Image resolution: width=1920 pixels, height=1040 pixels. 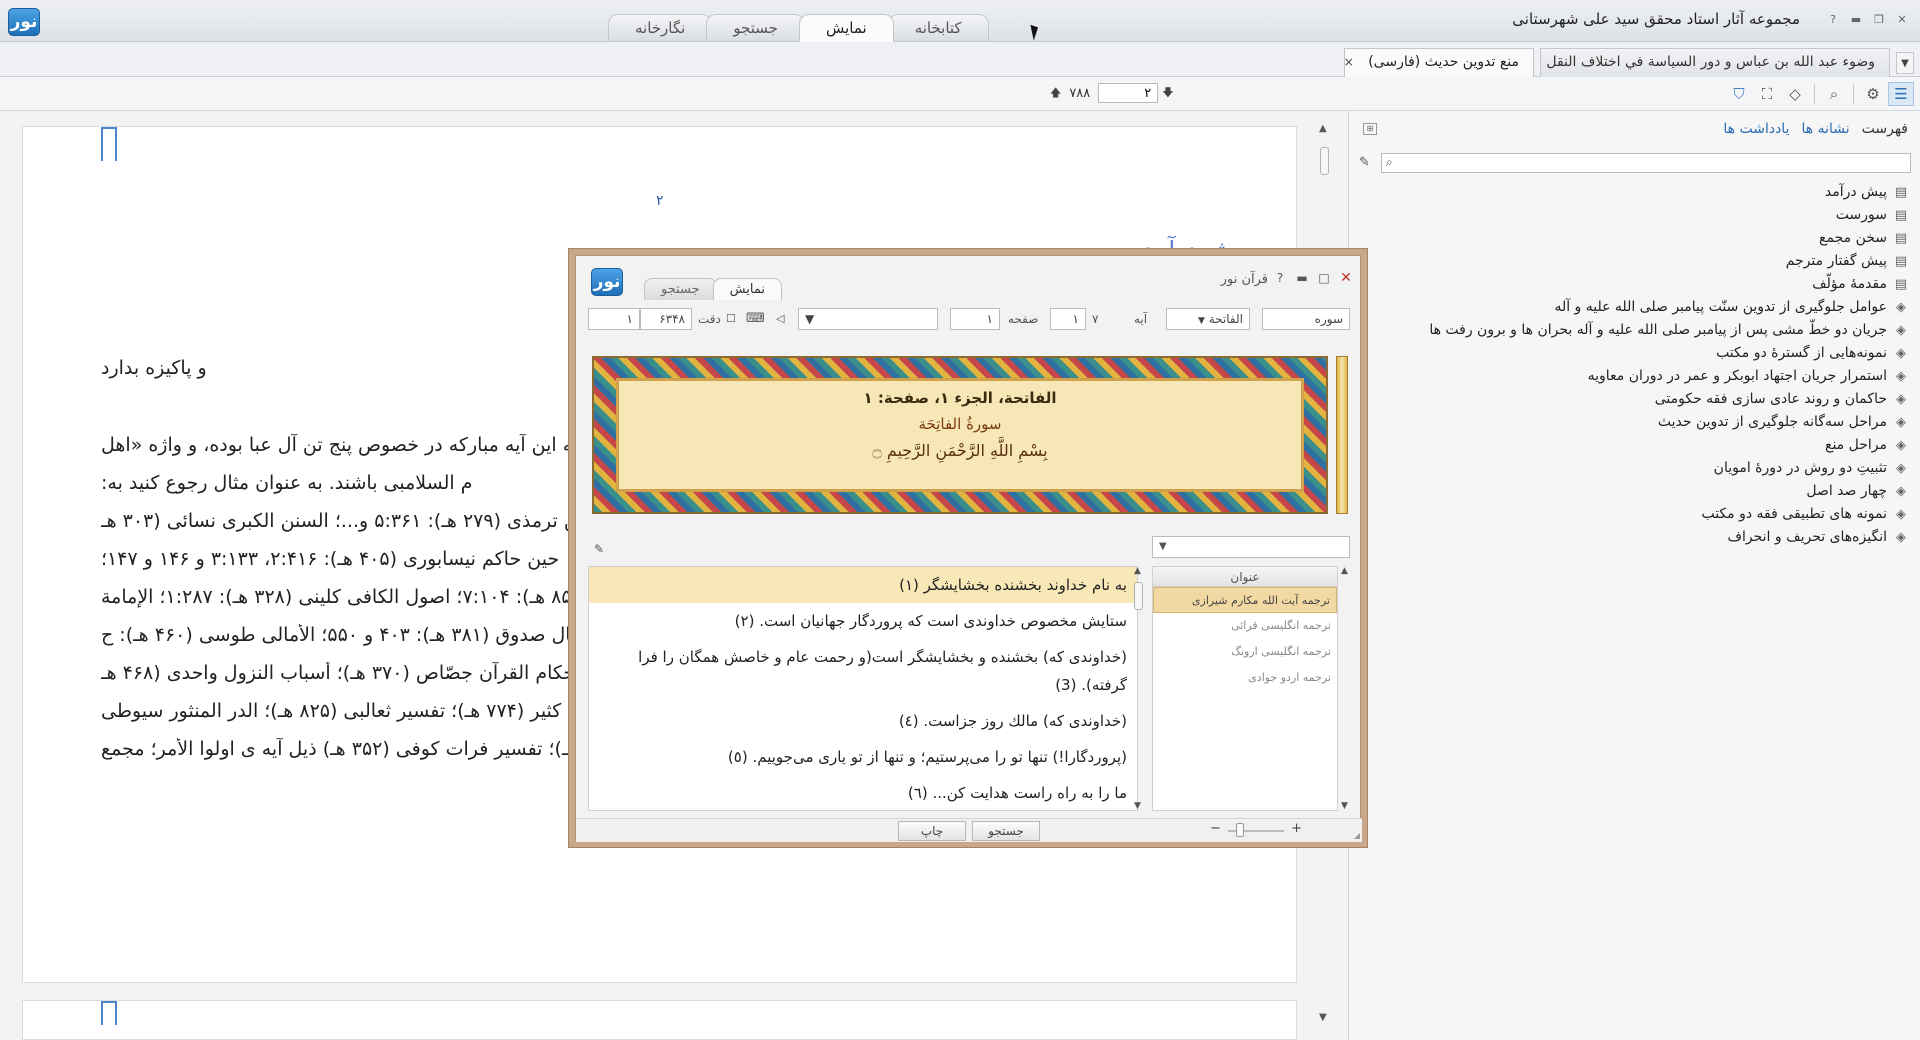 What do you see at coordinates (680, 289) in the screenshot?
I see `dialog-tab-search: جستجو` at bounding box center [680, 289].